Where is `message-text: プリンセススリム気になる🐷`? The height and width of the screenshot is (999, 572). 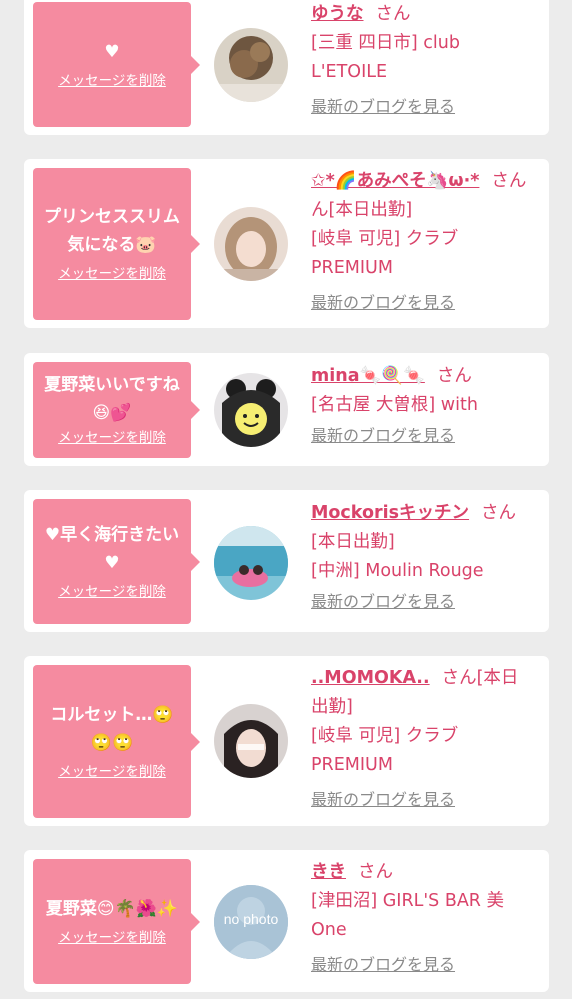
message-text: プリンセススリム気になる🐷 is located at coordinates (112, 231).